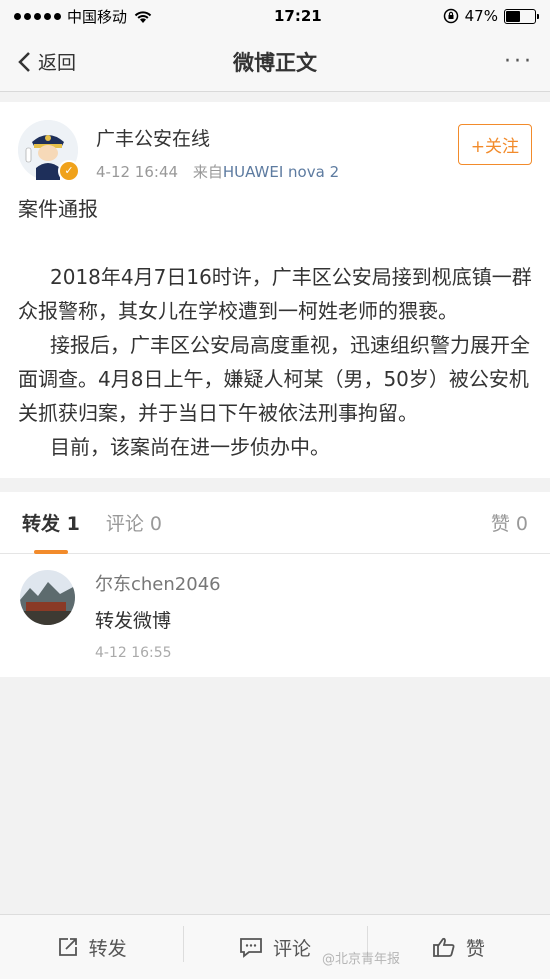 Image resolution: width=550 pixels, height=979 pixels. I want to click on comment-label: 评论, so click(291, 948).